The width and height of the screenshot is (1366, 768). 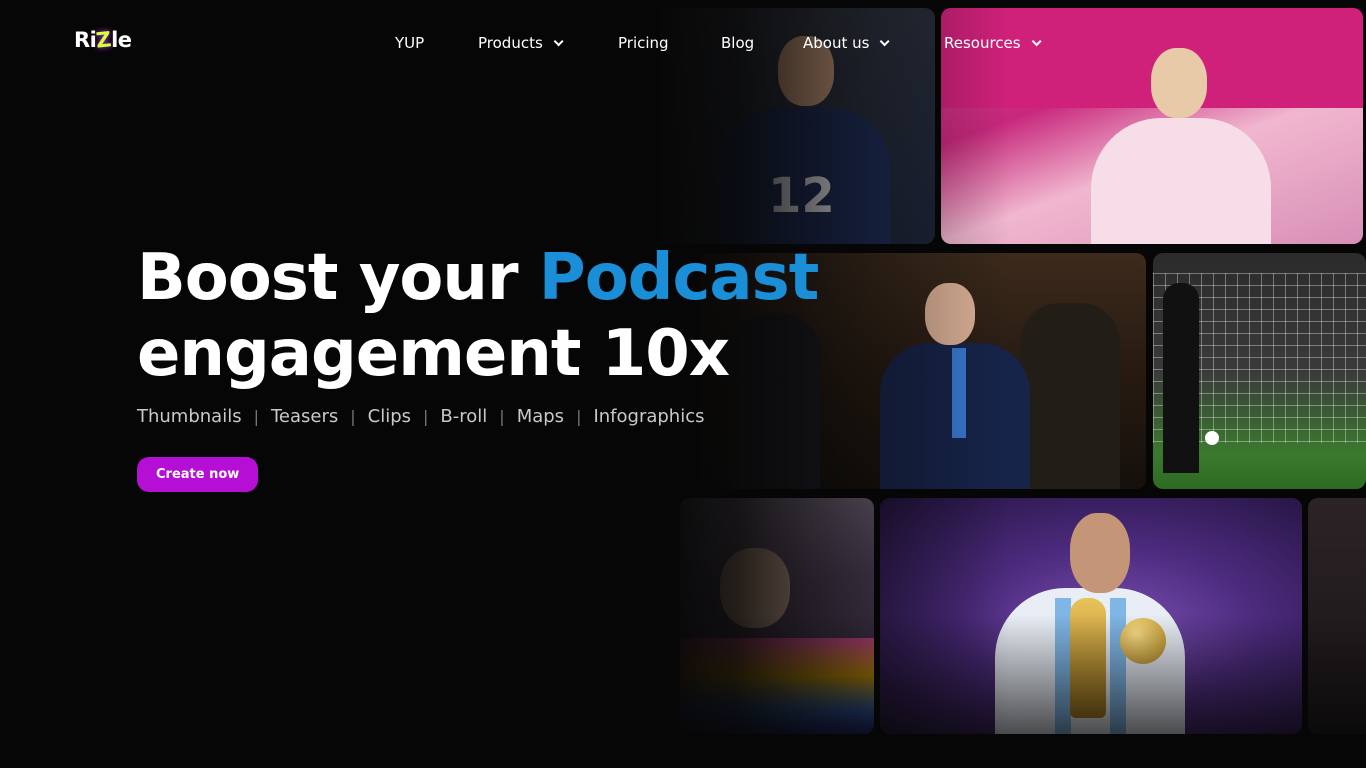 What do you see at coordinates (540, 416) in the screenshot?
I see `tag-maps: Maps` at bounding box center [540, 416].